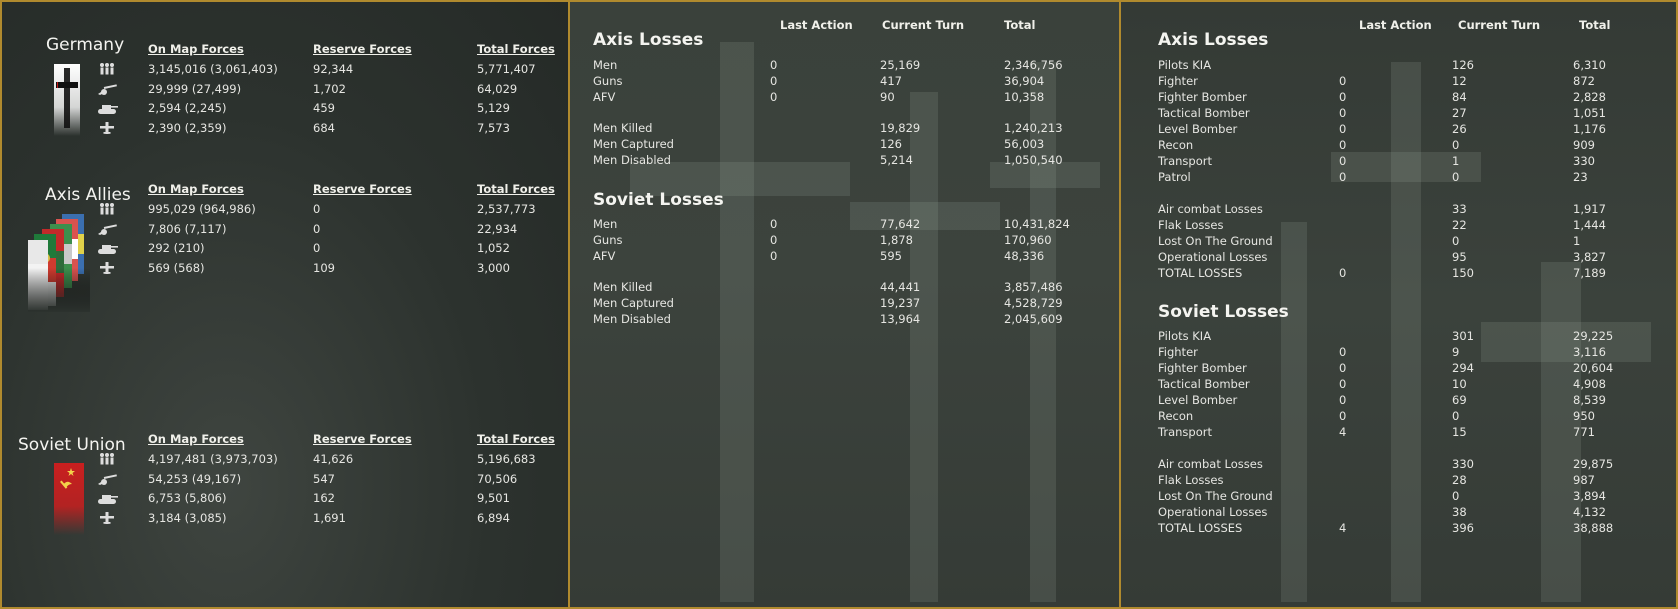 This screenshot has width=1678, height=609. Describe the element at coordinates (107, 459) in the screenshot. I see `men-icon` at that location.